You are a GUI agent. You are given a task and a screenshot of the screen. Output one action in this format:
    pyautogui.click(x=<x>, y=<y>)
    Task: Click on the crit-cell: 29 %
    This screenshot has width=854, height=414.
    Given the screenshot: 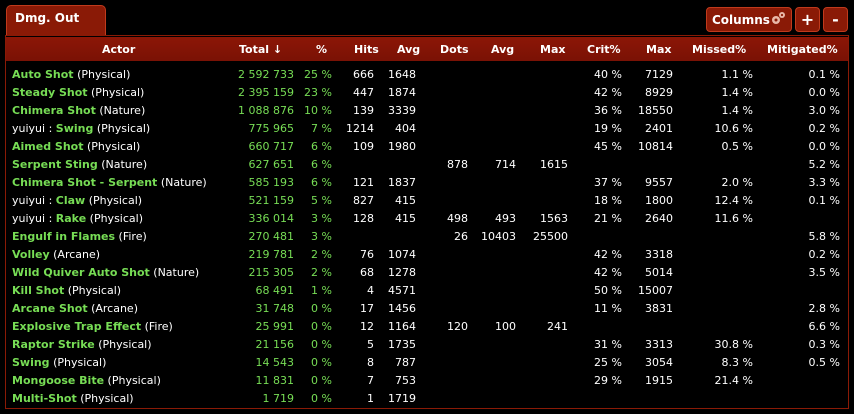 What is the action you would take?
    pyautogui.click(x=608, y=380)
    